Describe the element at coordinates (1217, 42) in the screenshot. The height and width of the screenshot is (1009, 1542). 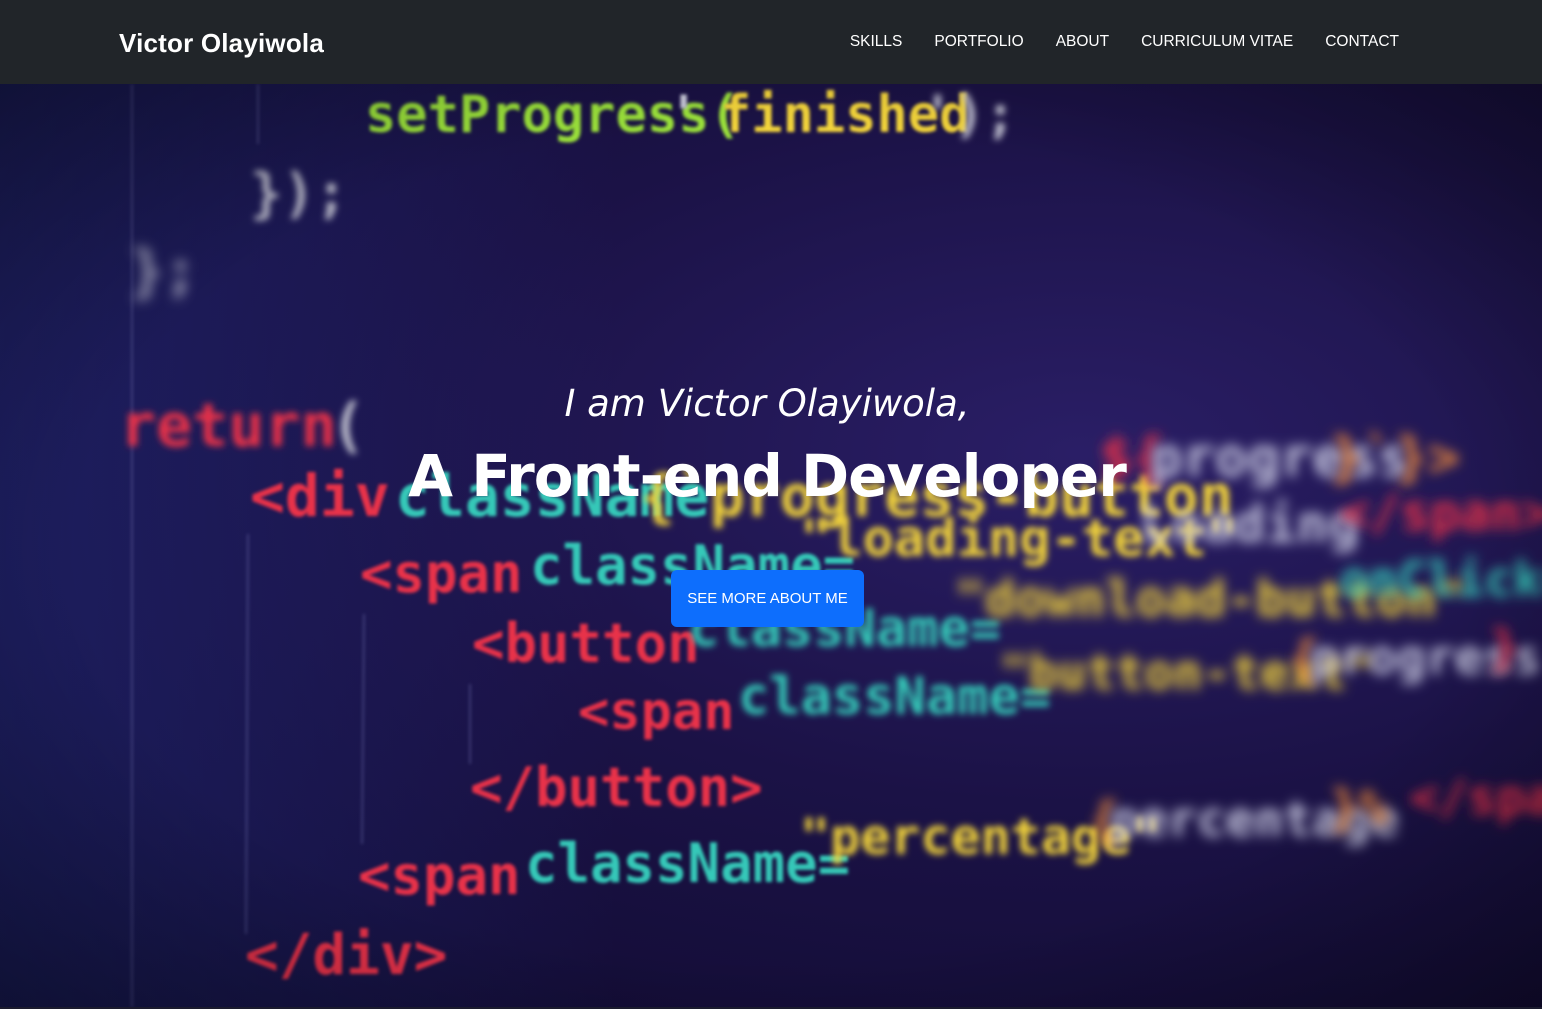
I see `nav-link-curriculum-vitae: CURRICULUM VITAE` at that location.